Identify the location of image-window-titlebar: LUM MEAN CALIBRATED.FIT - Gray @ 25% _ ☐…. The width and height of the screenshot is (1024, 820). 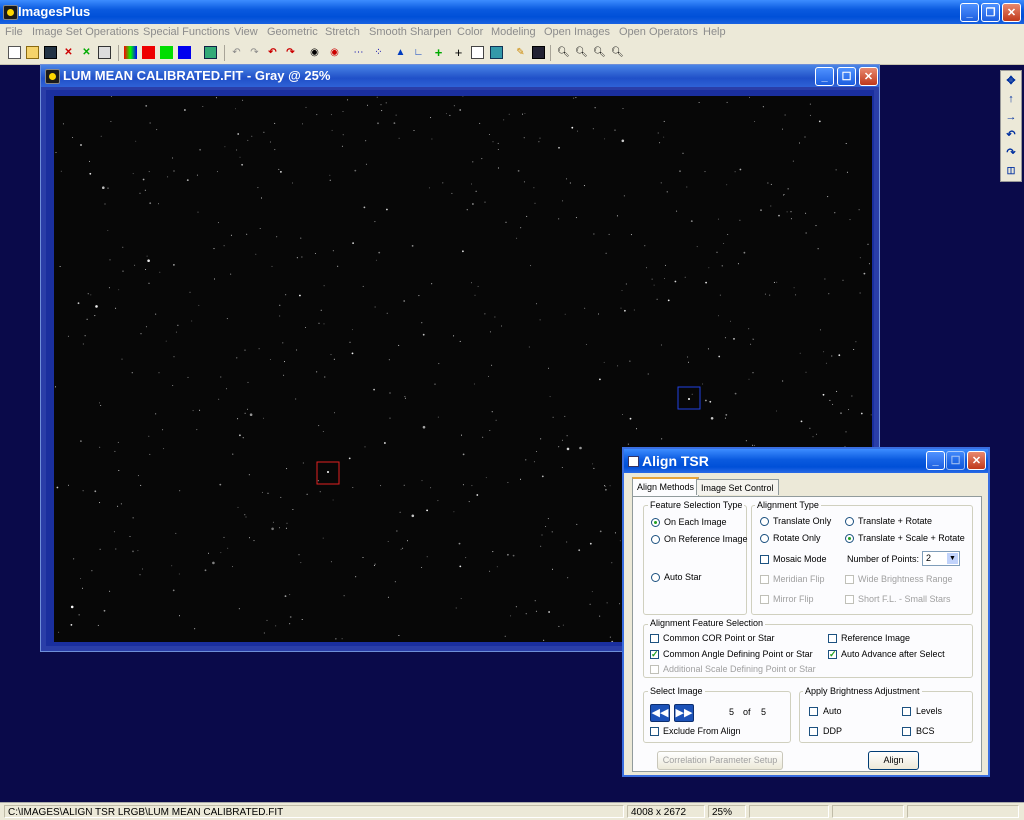
(460, 76).